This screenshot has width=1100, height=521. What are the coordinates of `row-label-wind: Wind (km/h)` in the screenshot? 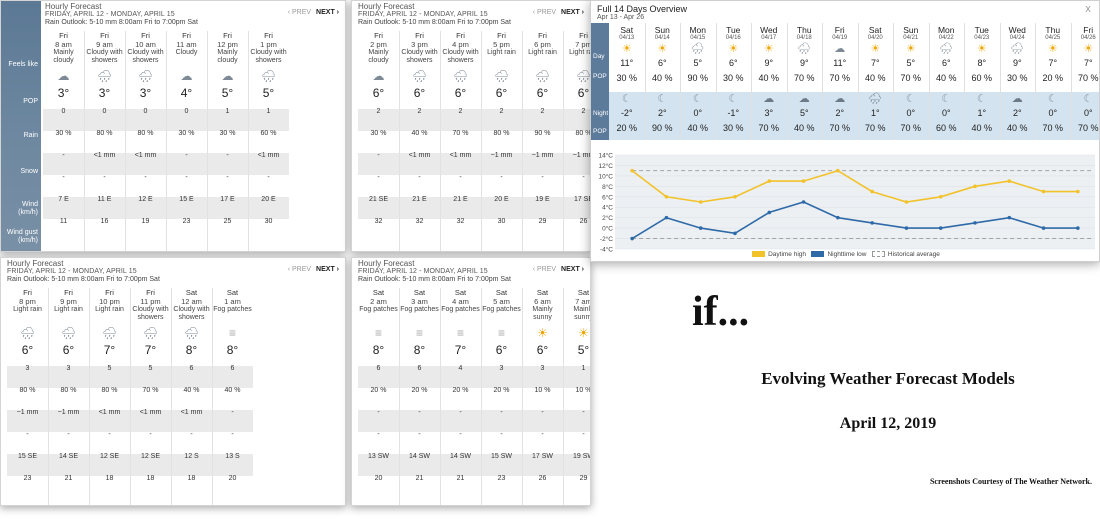 It's located at (28, 208).